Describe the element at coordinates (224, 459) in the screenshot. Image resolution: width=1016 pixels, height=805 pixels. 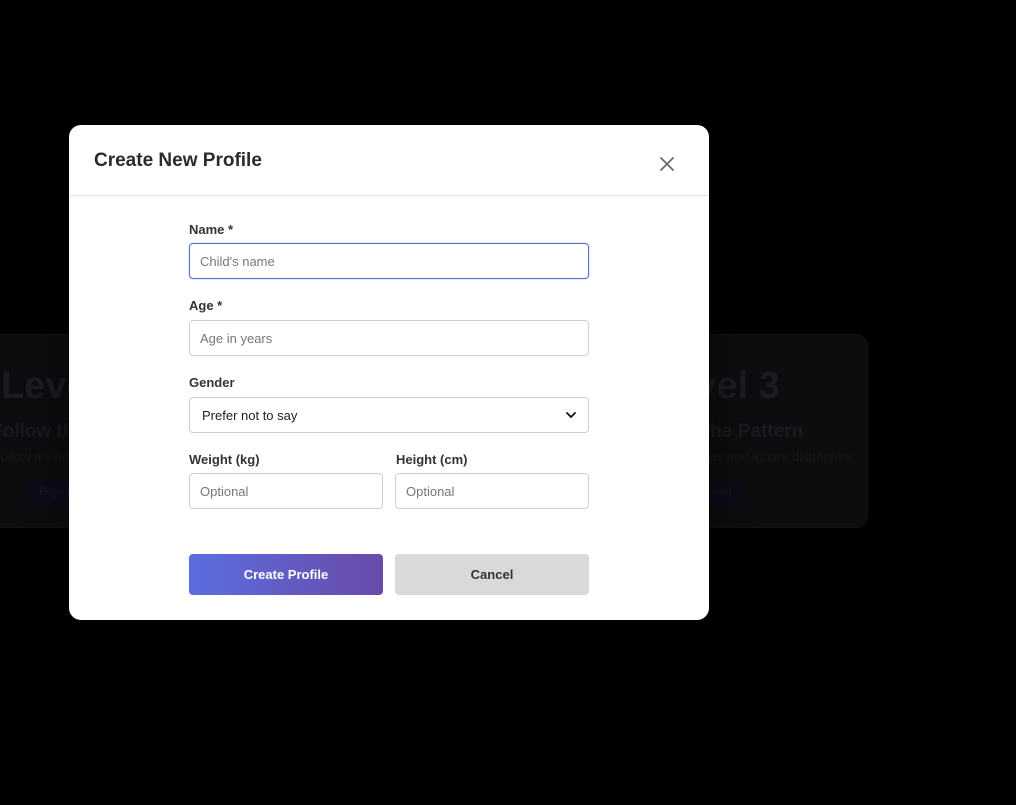
I see `weight-label: Weight (kg)` at that location.